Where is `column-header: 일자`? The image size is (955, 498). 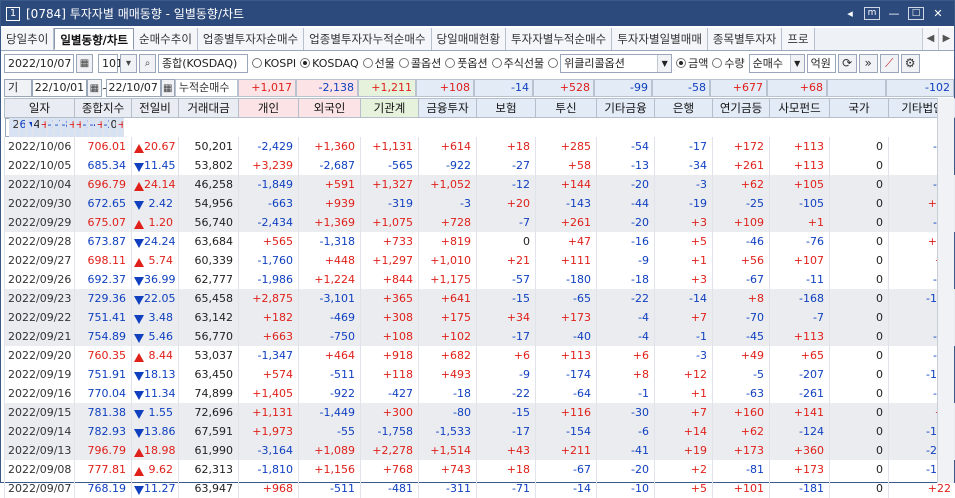
column-header: 일자 is located at coordinates (40, 108).